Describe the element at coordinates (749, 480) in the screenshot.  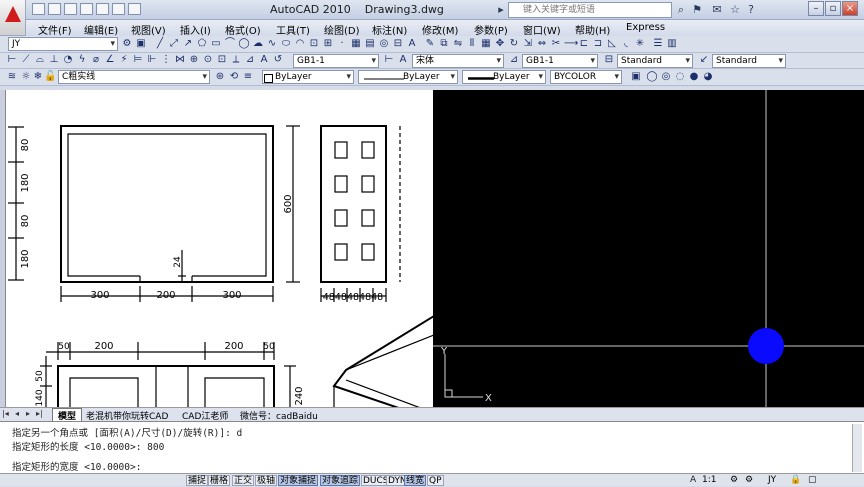
I see `workspace-switch-icon: ⚙` at that location.